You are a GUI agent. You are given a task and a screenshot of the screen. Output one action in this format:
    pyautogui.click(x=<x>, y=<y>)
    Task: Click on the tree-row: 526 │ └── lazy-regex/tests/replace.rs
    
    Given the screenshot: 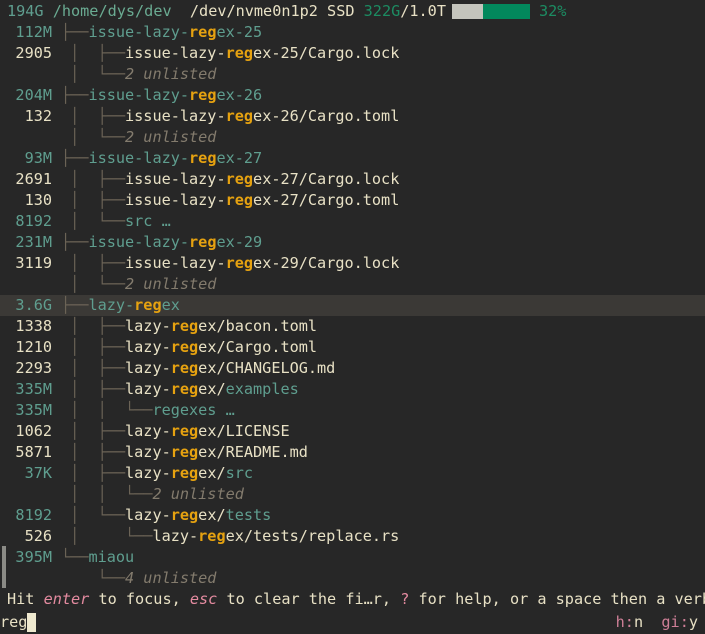 What is the action you would take?
    pyautogui.click(x=352, y=536)
    